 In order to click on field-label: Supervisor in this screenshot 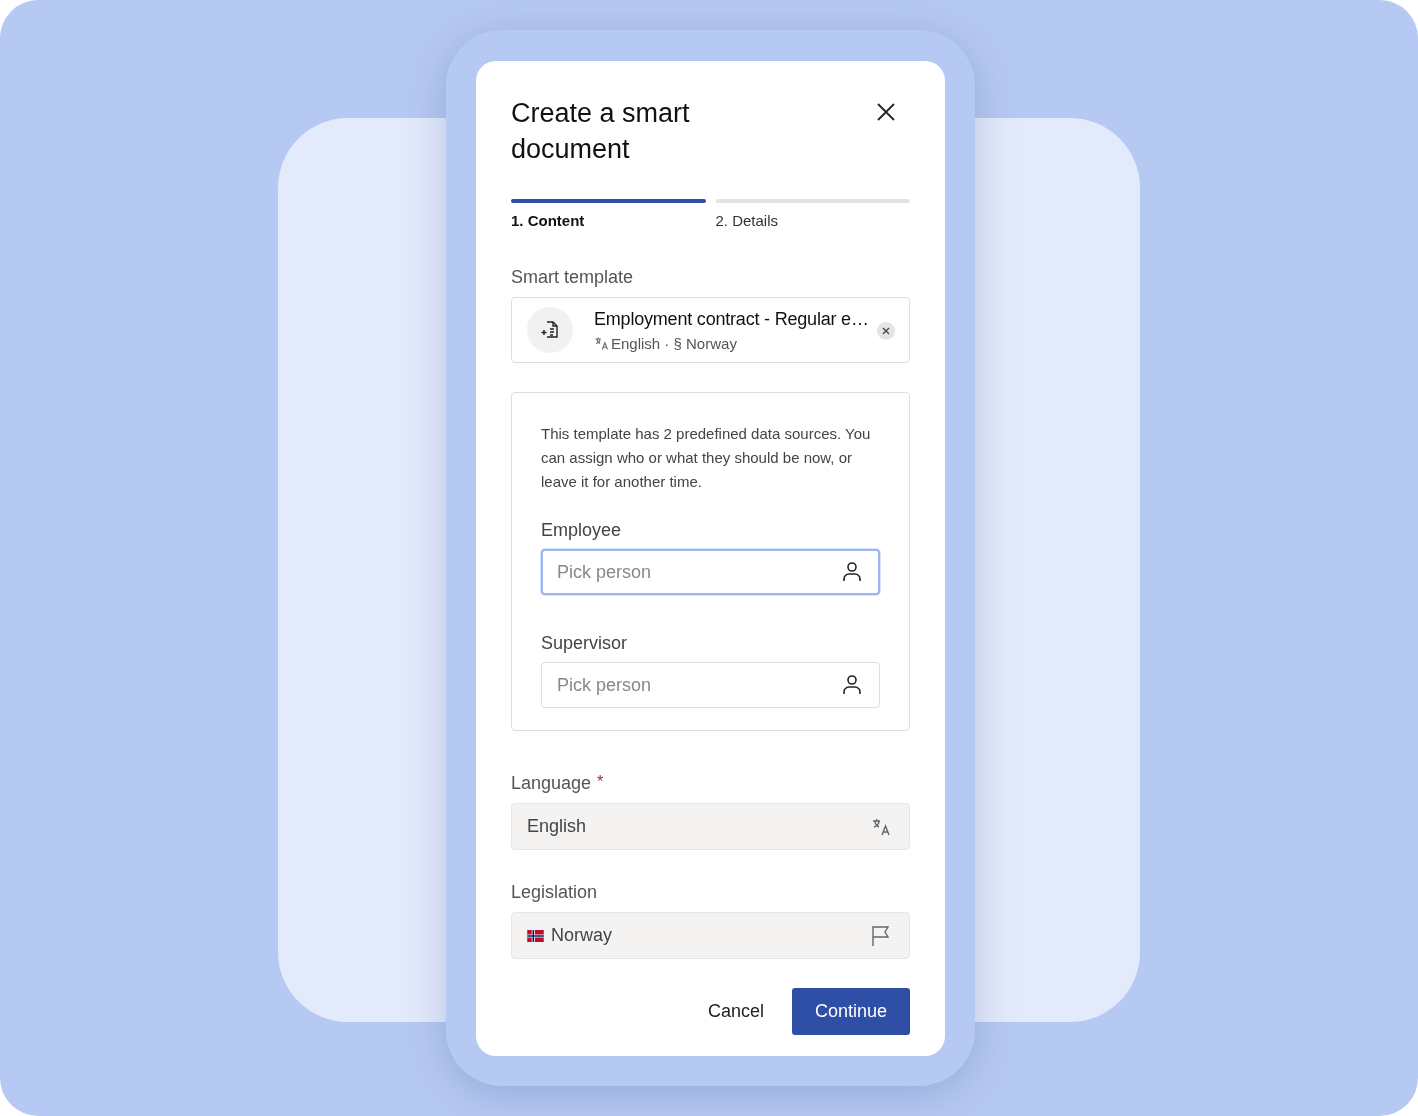, I will do `click(584, 643)`.